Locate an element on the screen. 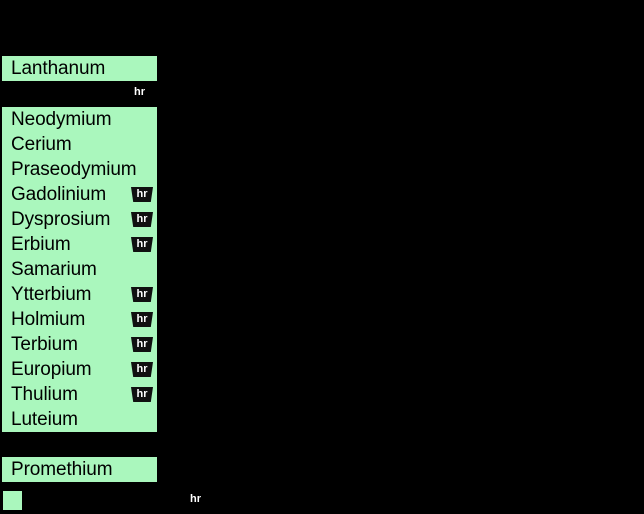  bar-row: Promethium is located at coordinates (79, 469).